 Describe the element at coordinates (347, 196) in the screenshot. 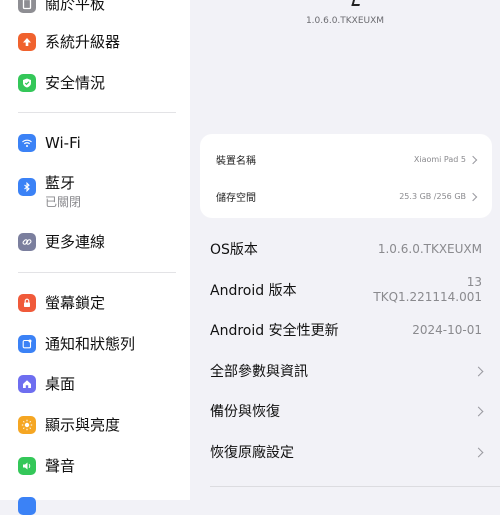

I see `storage-row: 儲存空間 25.3 GB /256 GB` at that location.